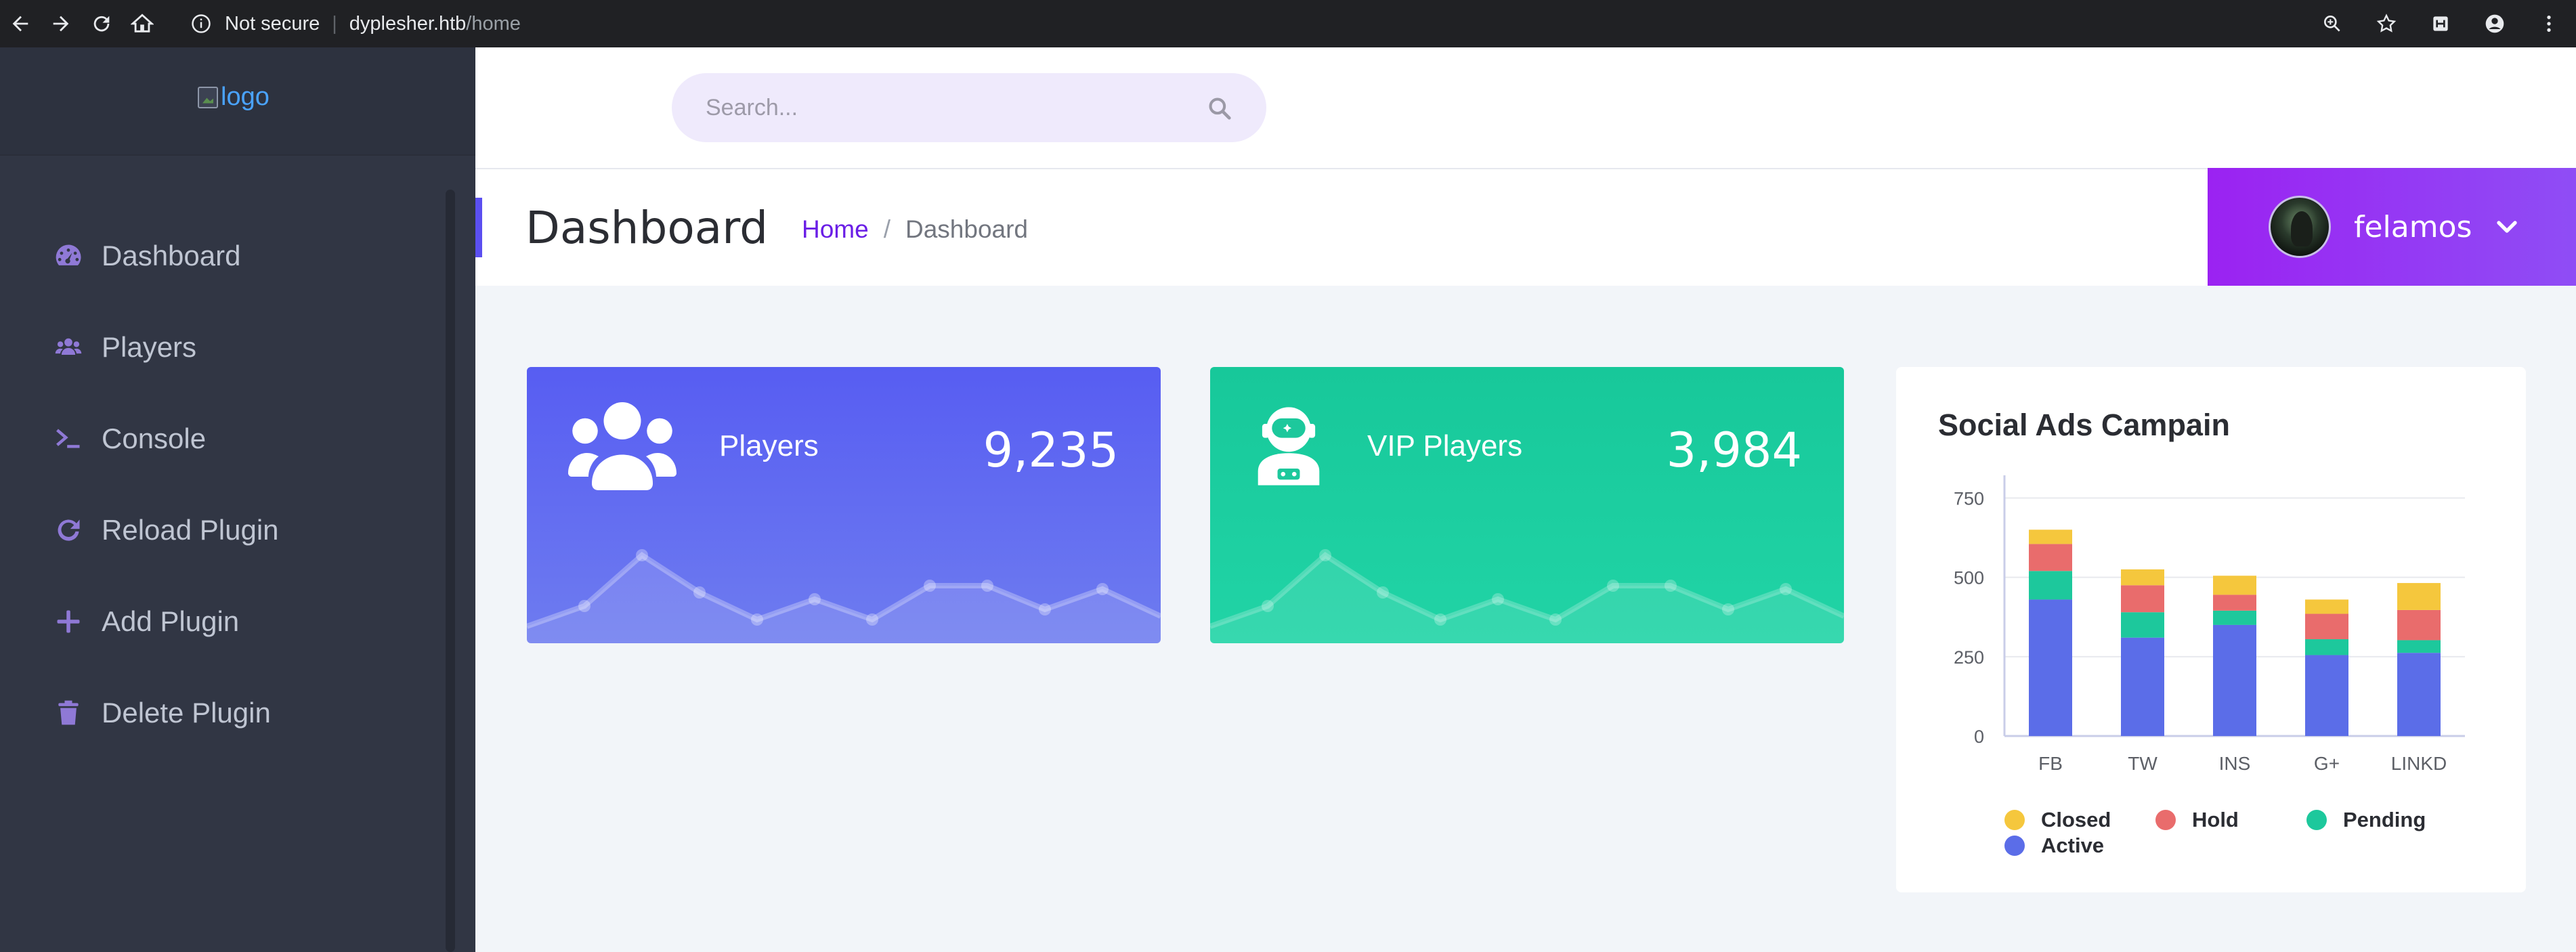  Describe the element at coordinates (2300, 227) in the screenshot. I see `avatar` at that location.